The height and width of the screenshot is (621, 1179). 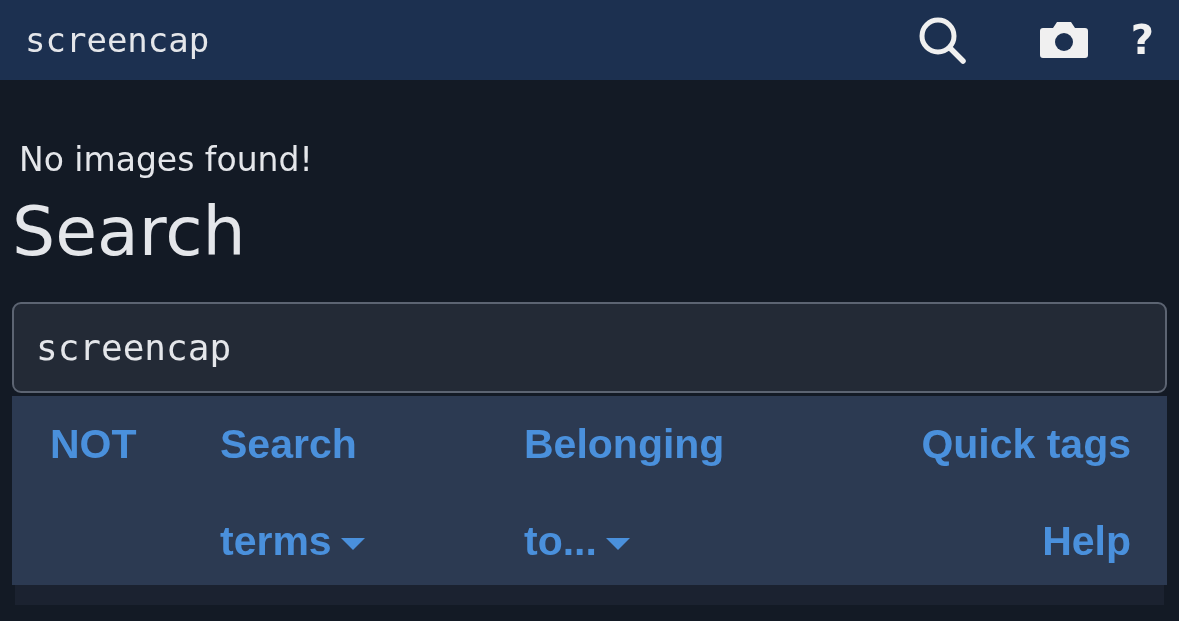 I want to click on app-title: screencap, so click(x=118, y=40).